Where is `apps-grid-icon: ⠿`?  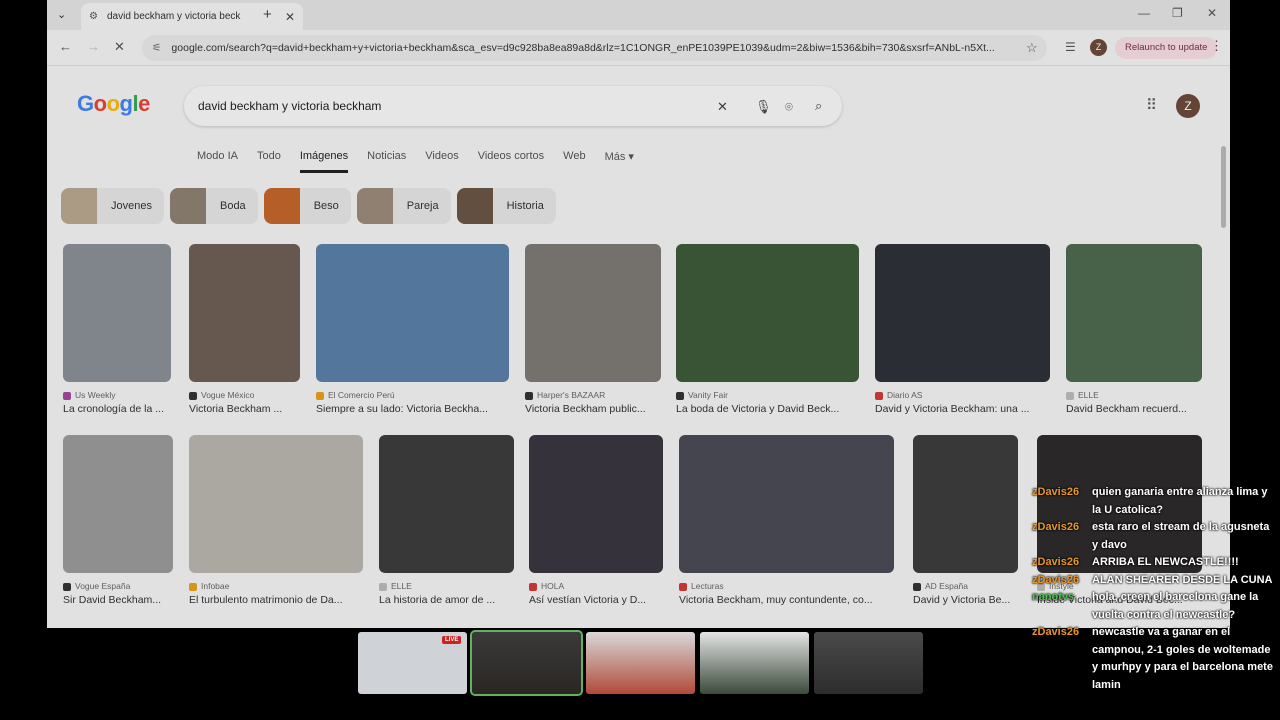 apps-grid-icon: ⠿ is located at coordinates (1151, 105).